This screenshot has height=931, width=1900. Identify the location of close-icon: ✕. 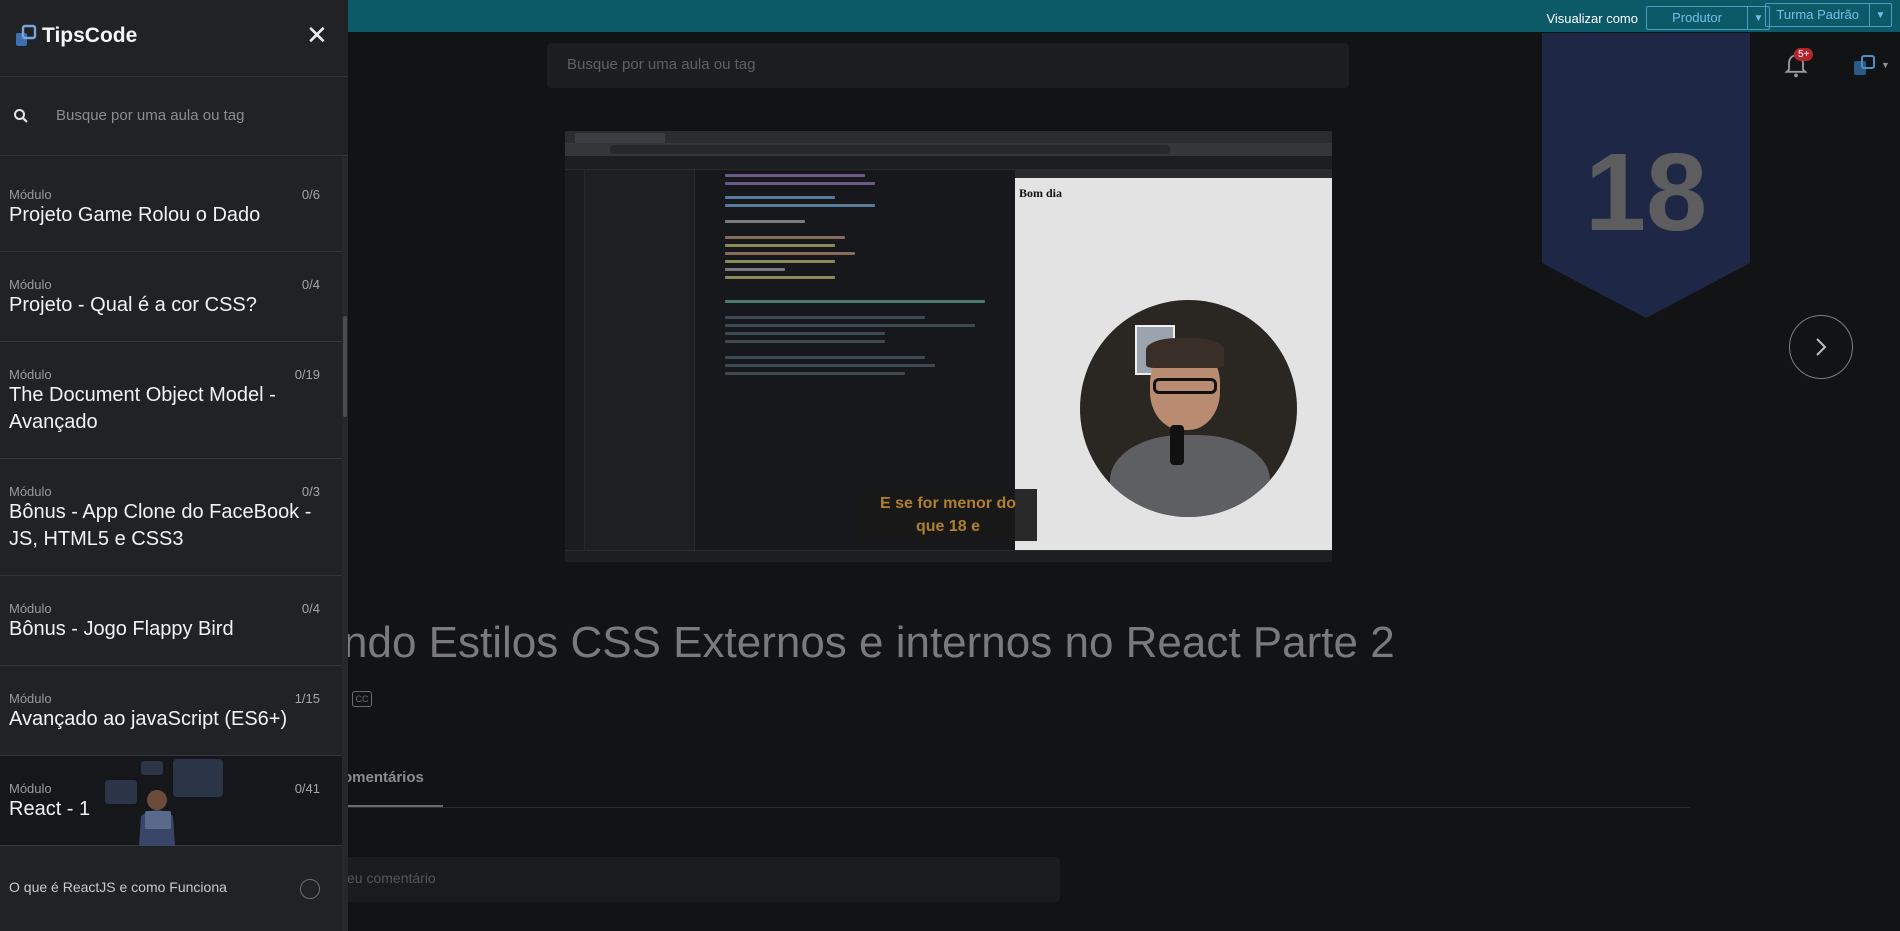
(317, 35).